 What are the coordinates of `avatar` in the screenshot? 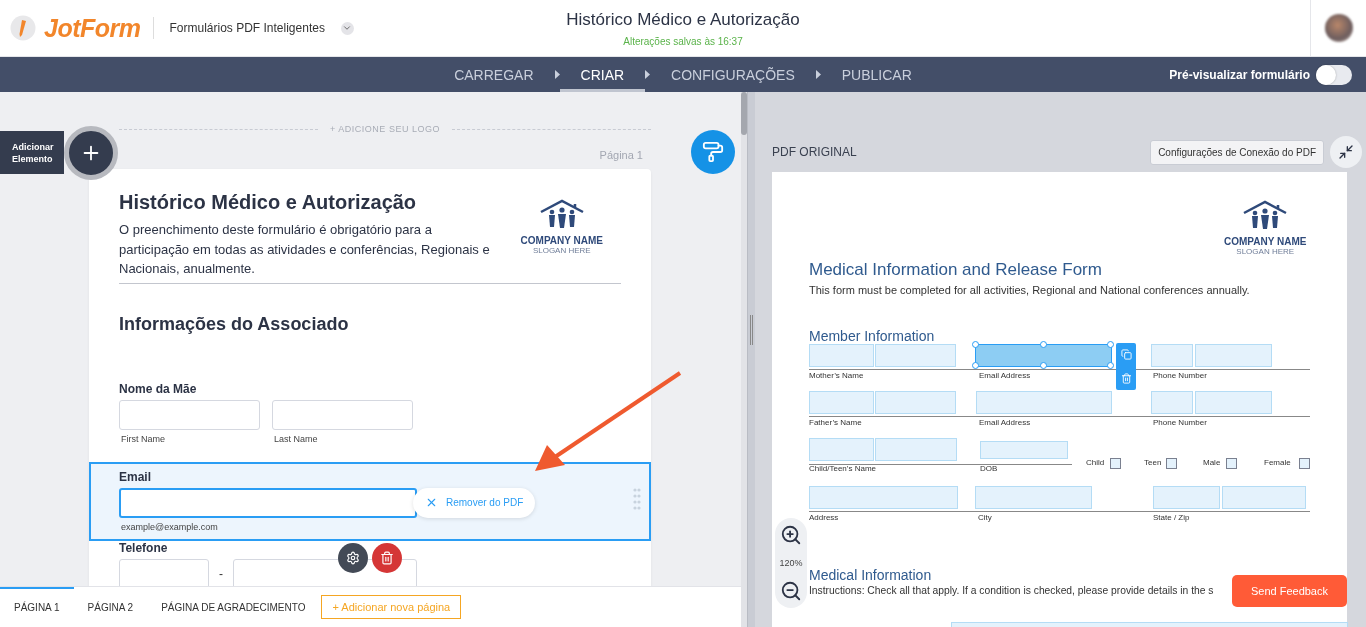 It's located at (1338, 28).